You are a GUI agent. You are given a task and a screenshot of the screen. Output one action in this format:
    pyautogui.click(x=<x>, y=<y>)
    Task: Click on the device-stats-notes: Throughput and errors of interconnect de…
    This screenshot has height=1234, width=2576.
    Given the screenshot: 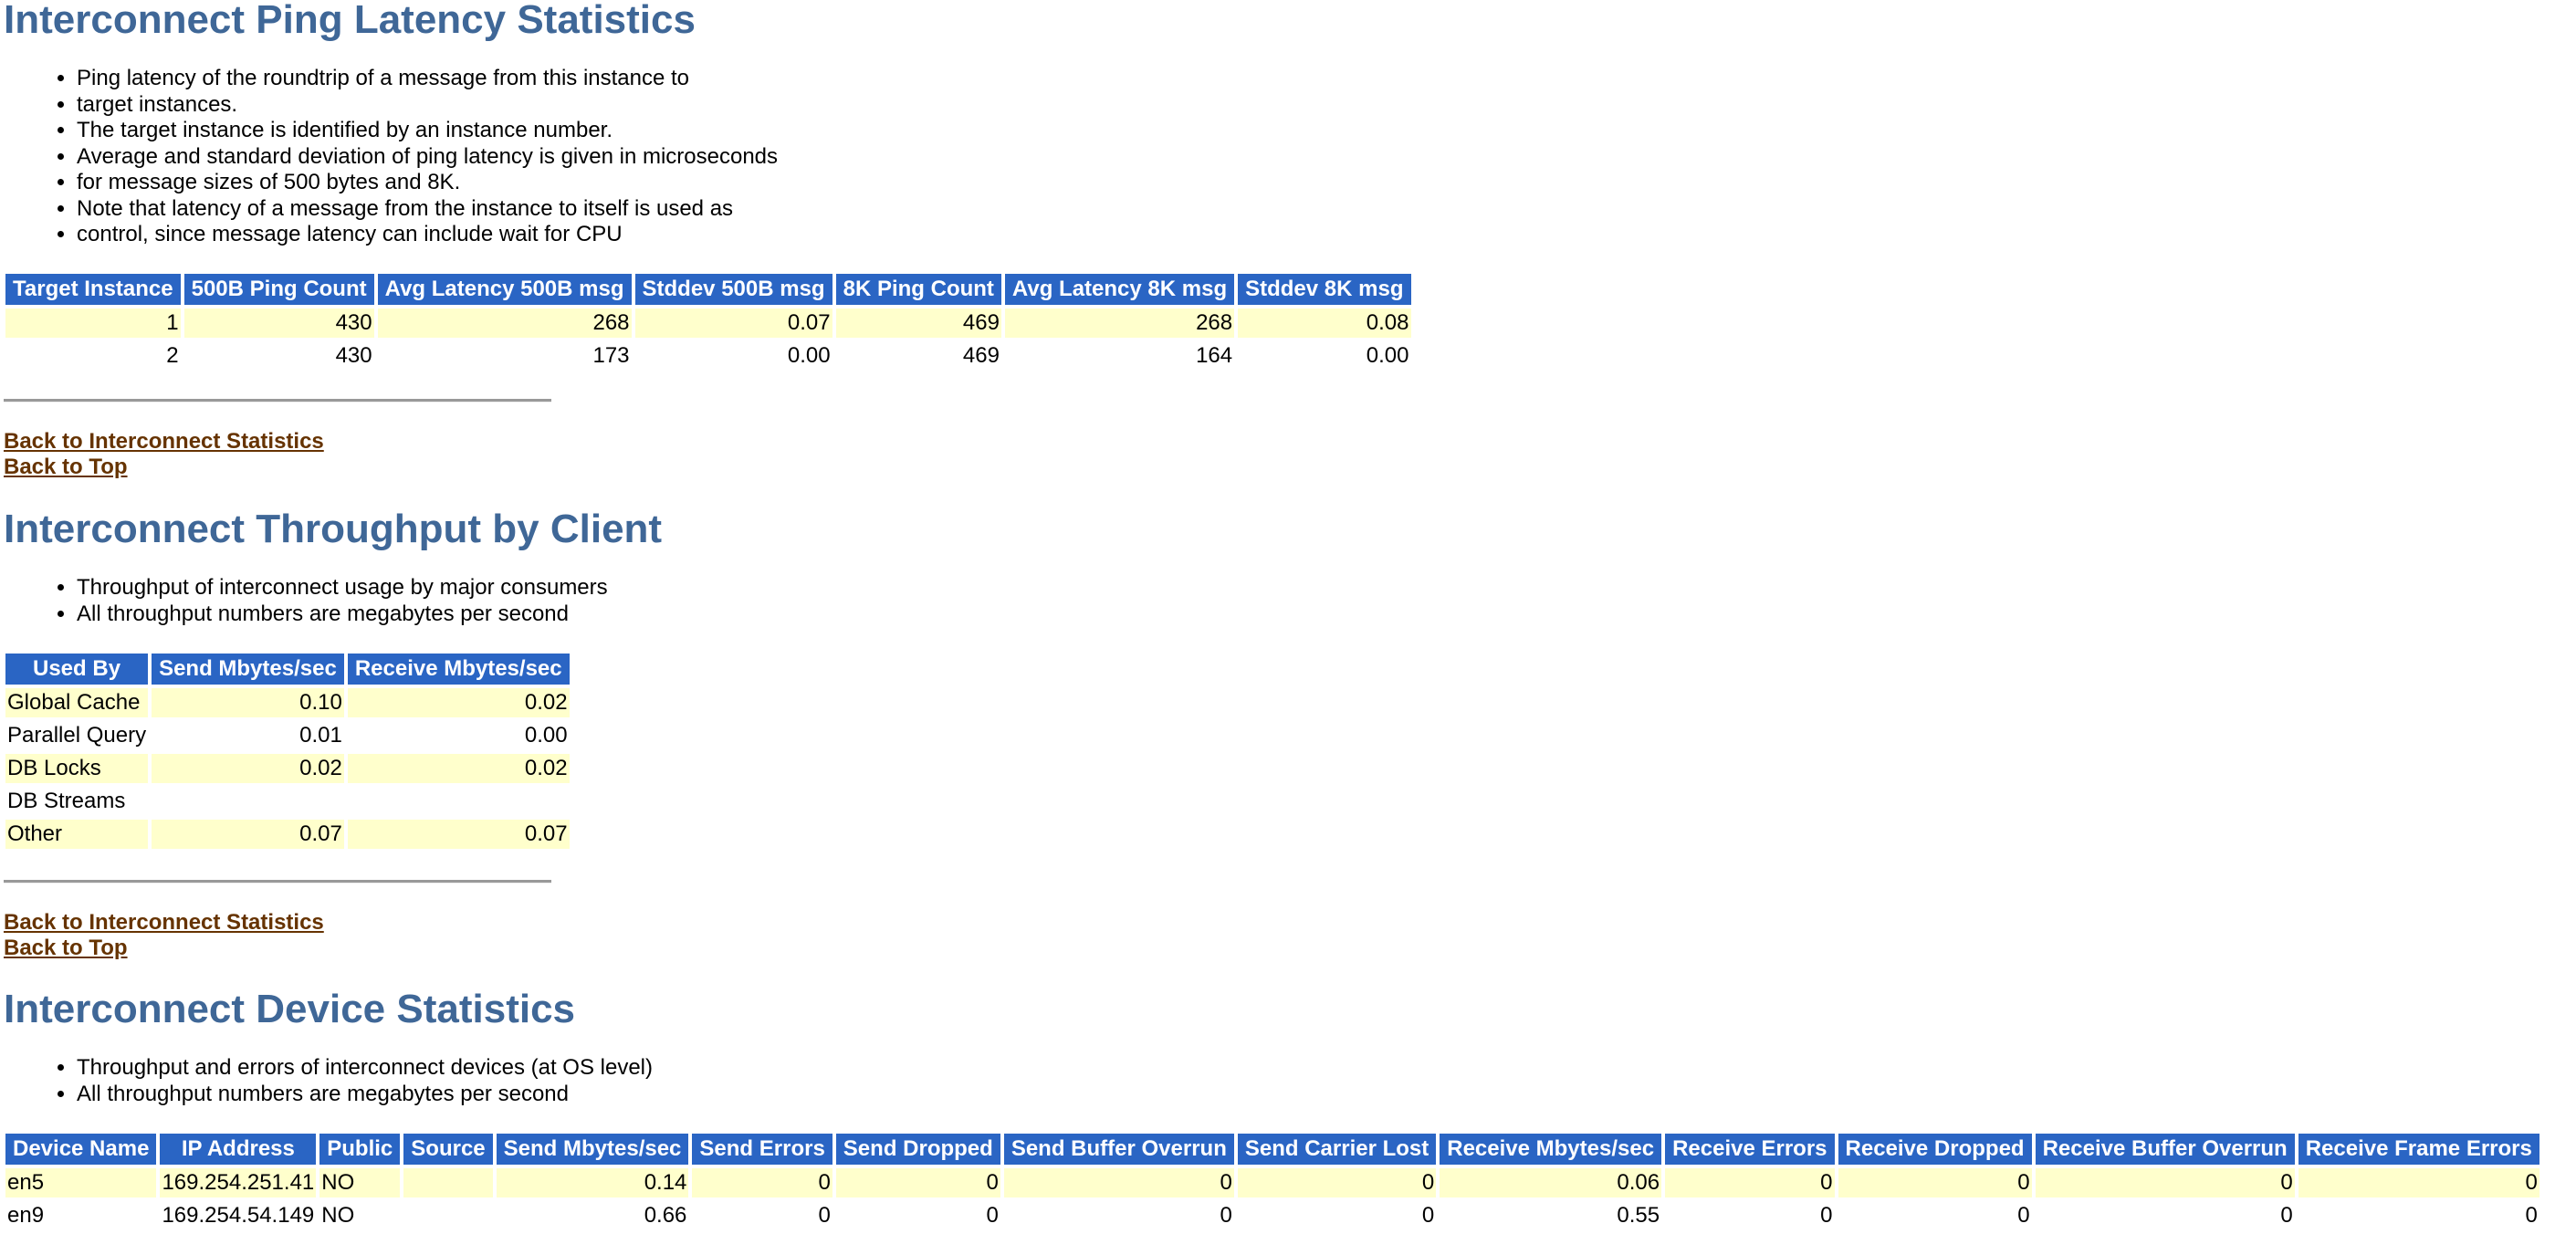 What is the action you would take?
    pyautogui.click(x=326, y=1081)
    